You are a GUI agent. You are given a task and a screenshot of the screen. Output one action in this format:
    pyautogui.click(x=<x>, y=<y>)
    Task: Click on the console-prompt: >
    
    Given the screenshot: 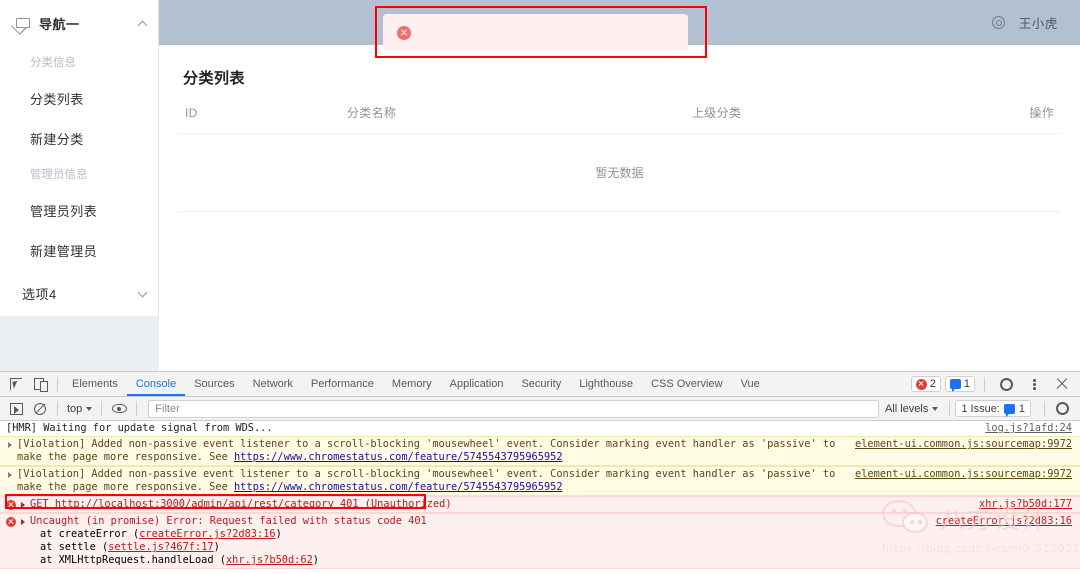 What is the action you would take?
    pyautogui.click(x=540, y=571)
    